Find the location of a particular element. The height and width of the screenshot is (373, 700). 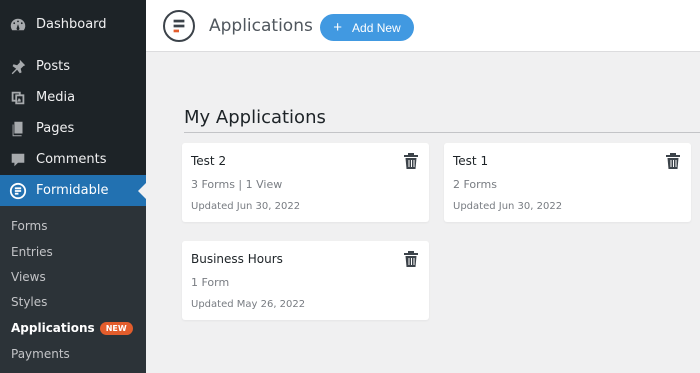

menu-label: Dashboard is located at coordinates (71, 24).